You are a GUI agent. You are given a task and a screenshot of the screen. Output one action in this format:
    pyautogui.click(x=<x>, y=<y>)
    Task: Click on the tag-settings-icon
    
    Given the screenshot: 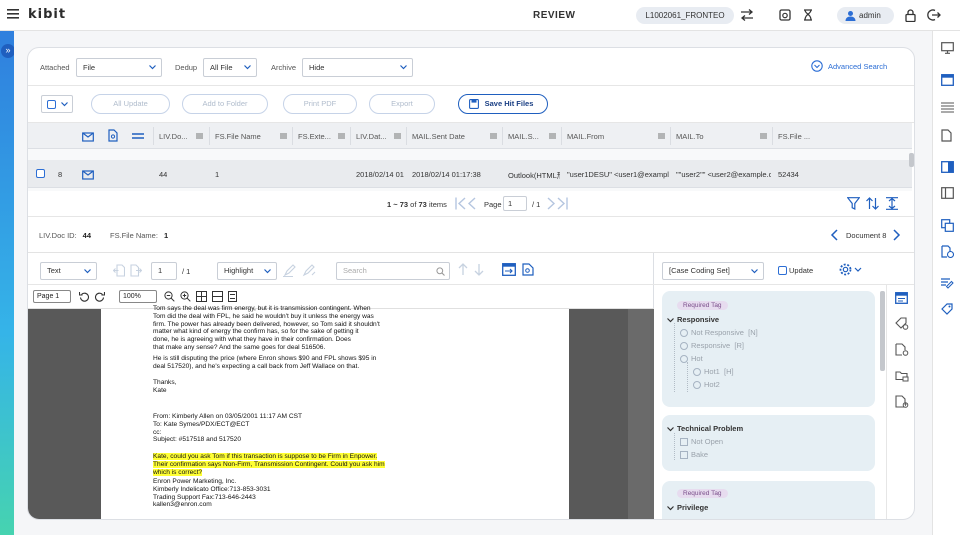 What is the action you would take?
    pyautogui.click(x=902, y=323)
    